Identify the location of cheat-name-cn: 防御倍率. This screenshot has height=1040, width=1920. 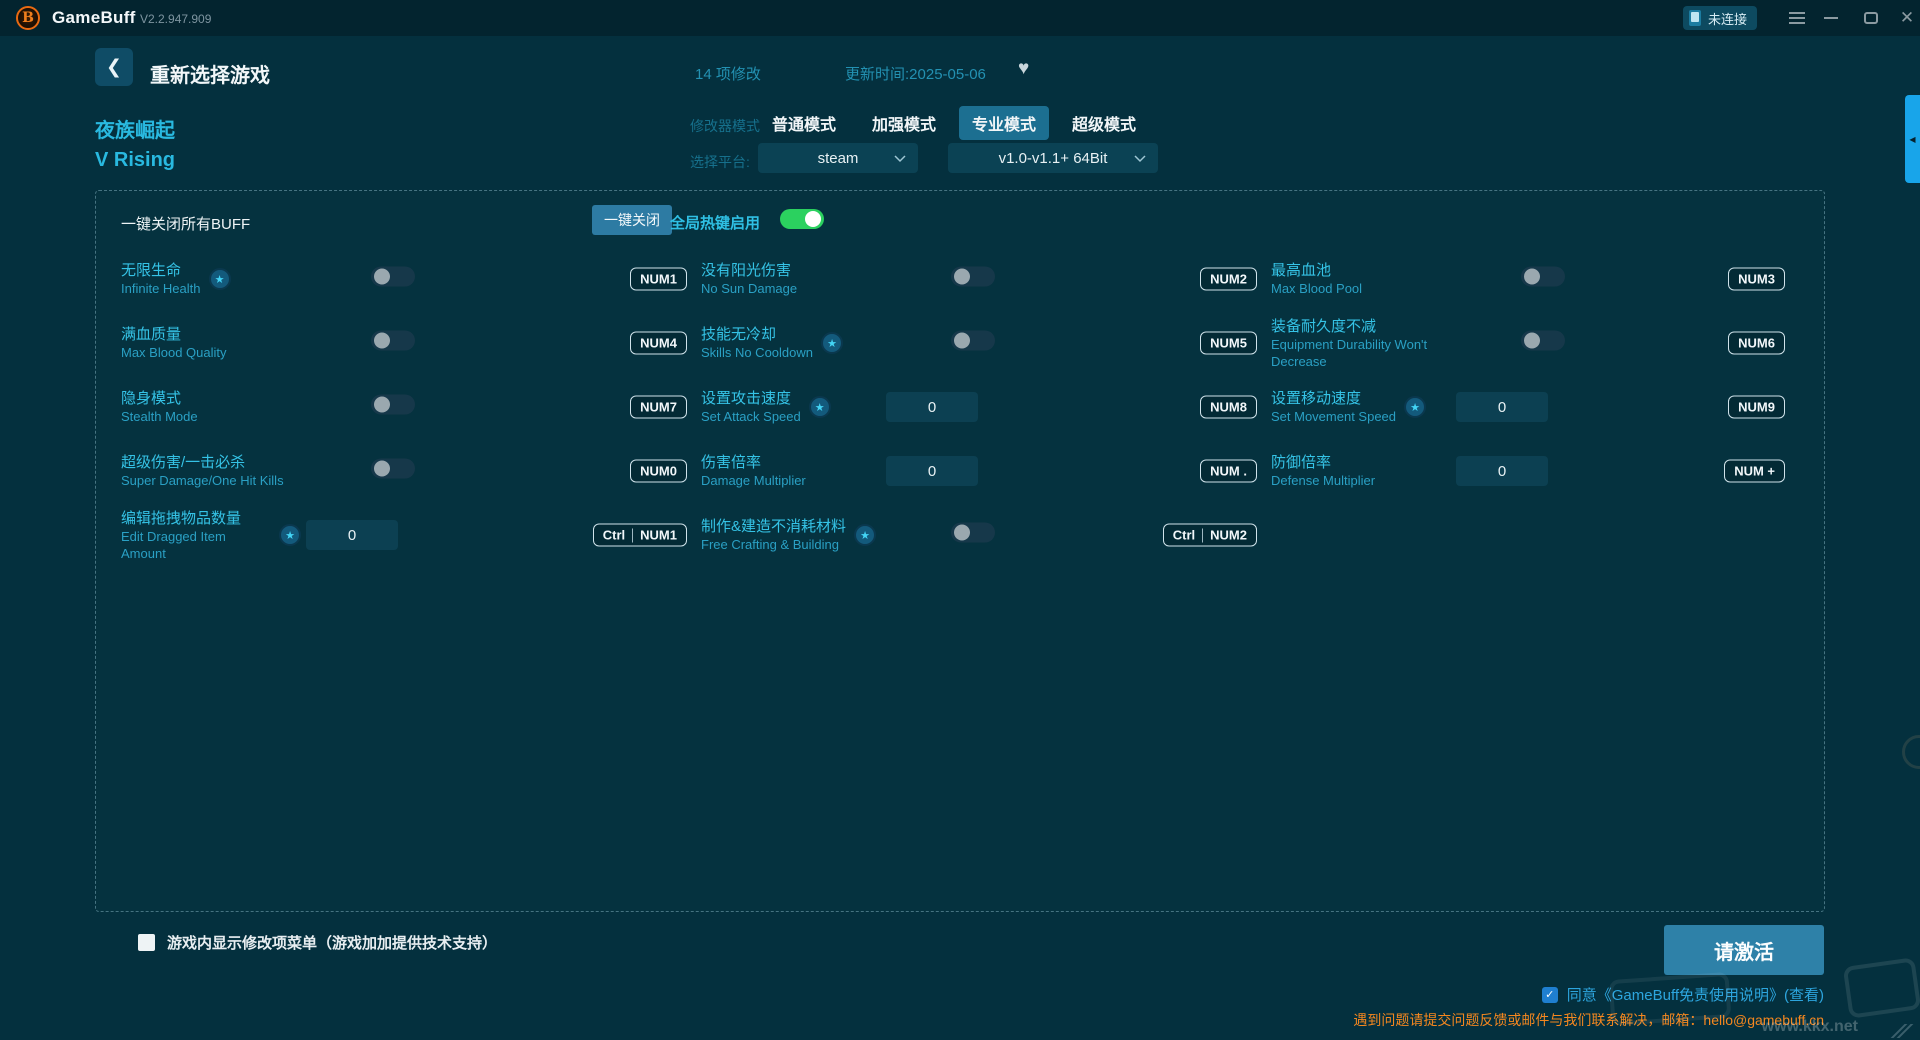
(1301, 462).